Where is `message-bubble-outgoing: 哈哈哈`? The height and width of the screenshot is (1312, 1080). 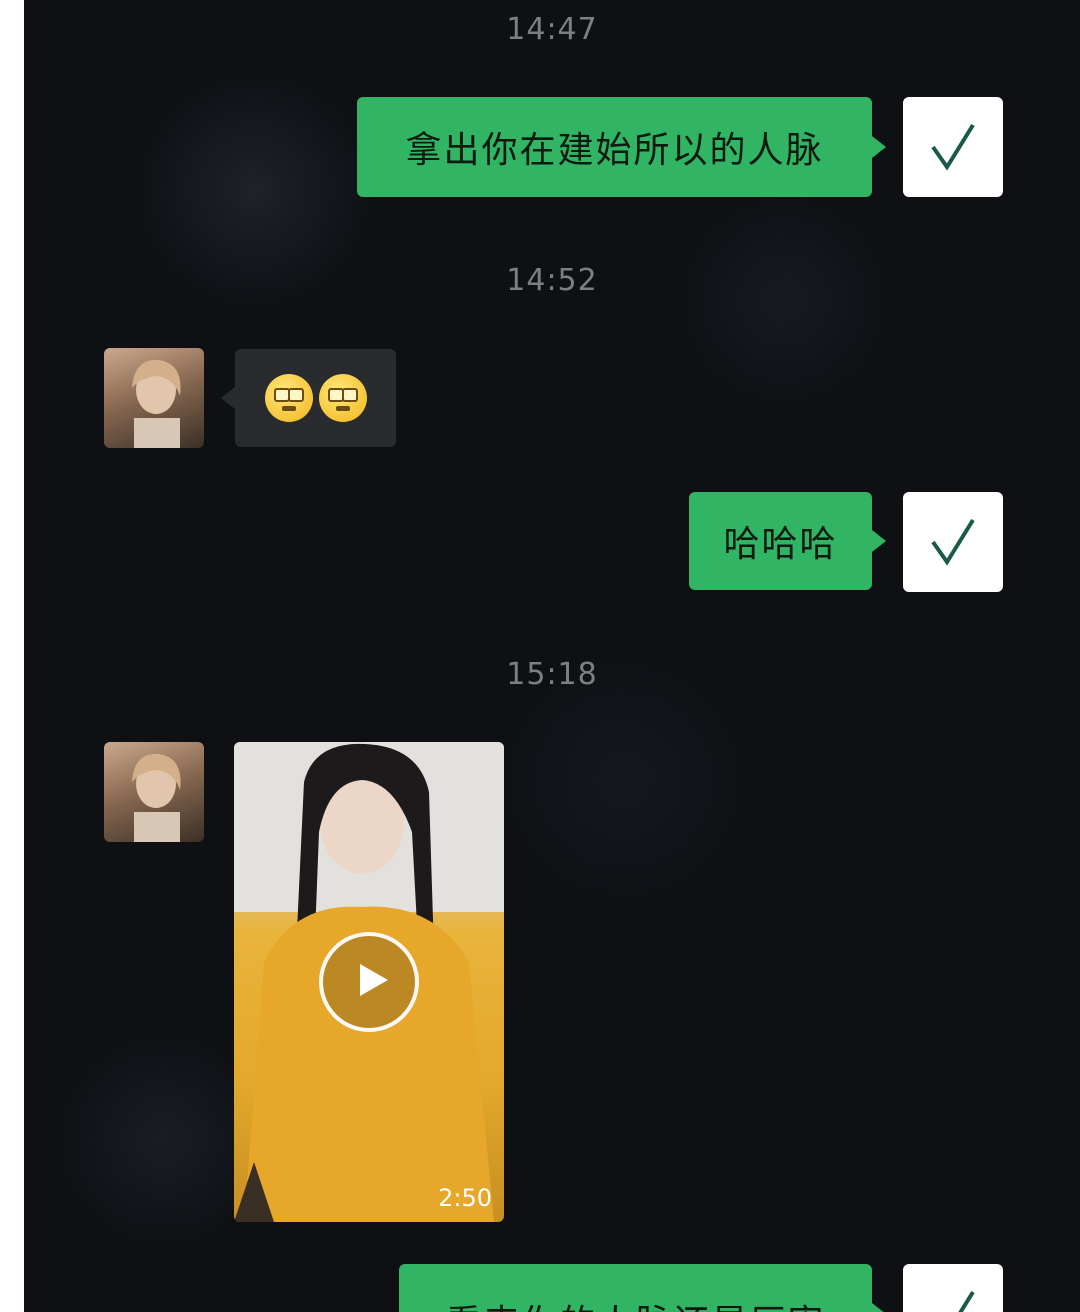 message-bubble-outgoing: 哈哈哈 is located at coordinates (780, 541).